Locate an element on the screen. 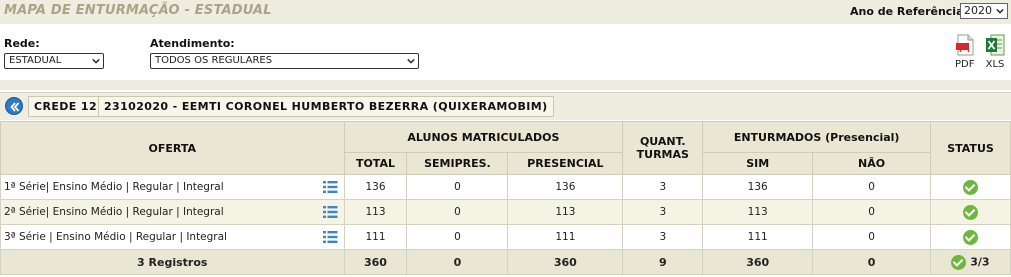 This screenshot has width=1011, height=277. header-total: TOTAL is located at coordinates (375, 163).